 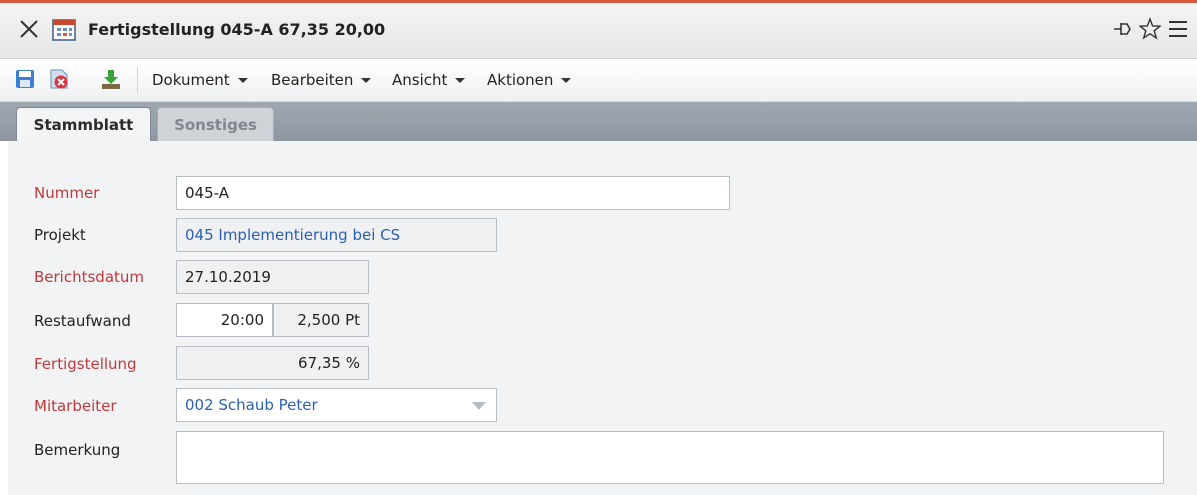 What do you see at coordinates (1178, 29) in the screenshot?
I see `hamburger-icon` at bounding box center [1178, 29].